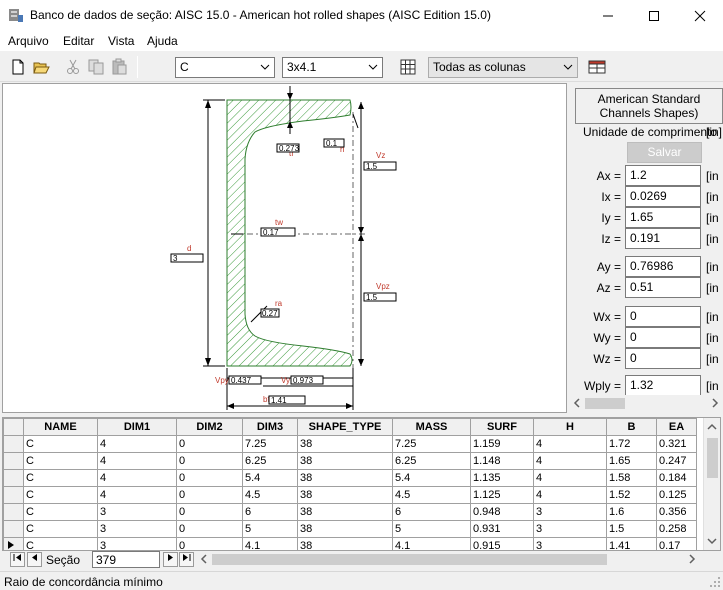  I want to click on properties-hscrollbar, so click(646, 403).